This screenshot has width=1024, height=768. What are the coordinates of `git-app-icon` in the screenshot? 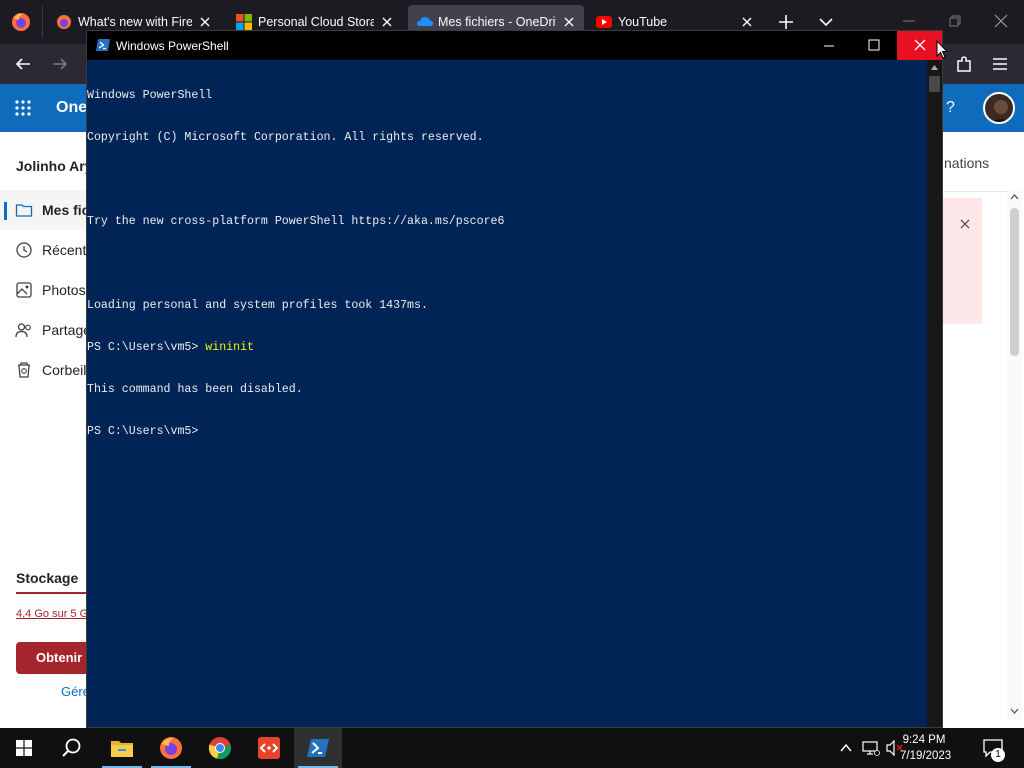 It's located at (269, 748).